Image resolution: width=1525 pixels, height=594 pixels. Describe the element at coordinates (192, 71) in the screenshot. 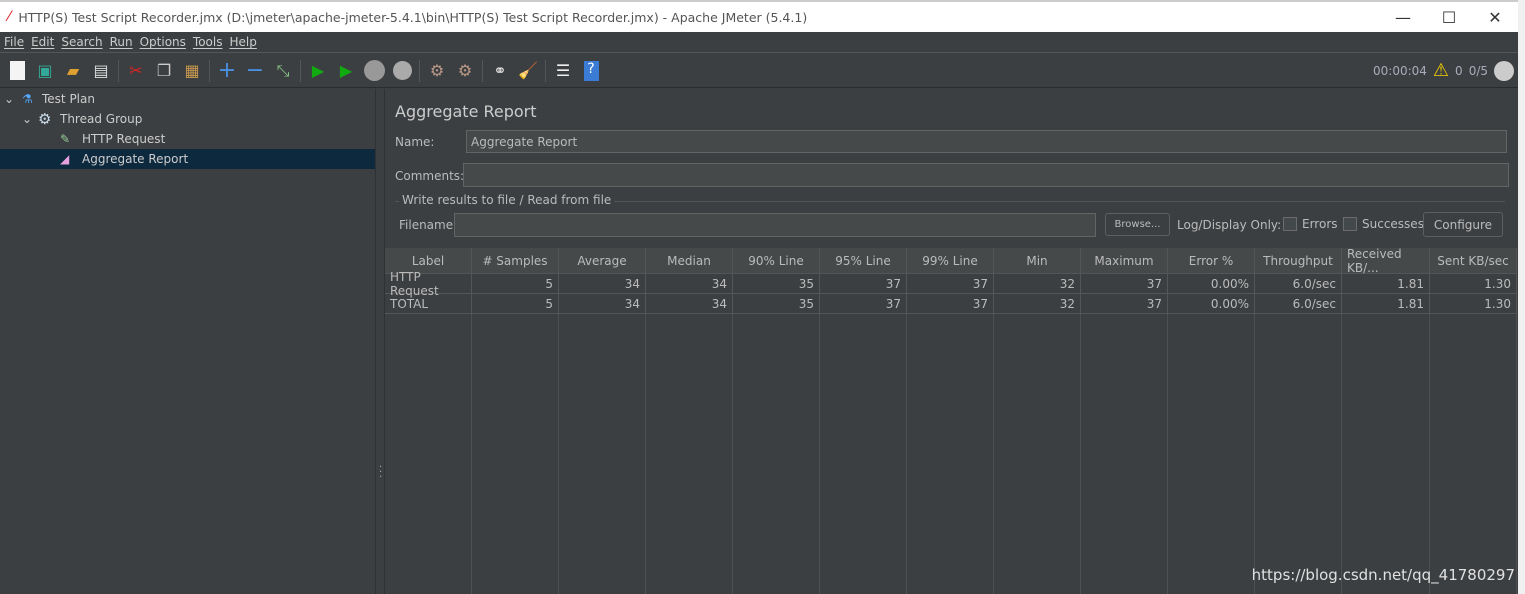

I see `paste-icon: ▦` at that location.